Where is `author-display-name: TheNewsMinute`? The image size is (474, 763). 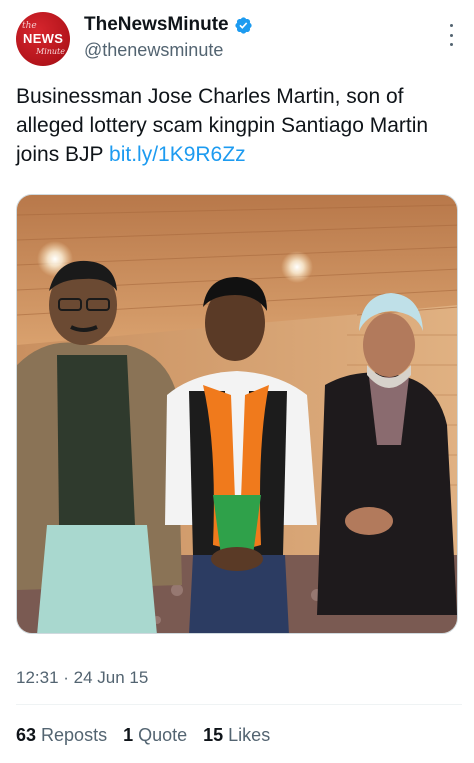
author-display-name: TheNewsMinute is located at coordinates (156, 25).